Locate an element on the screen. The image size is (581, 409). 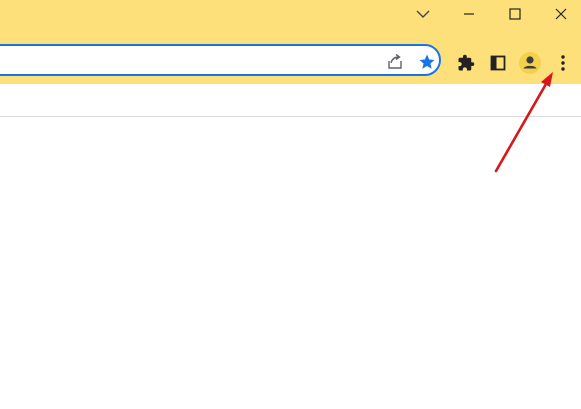
maximize-icon is located at coordinates (515, 14).